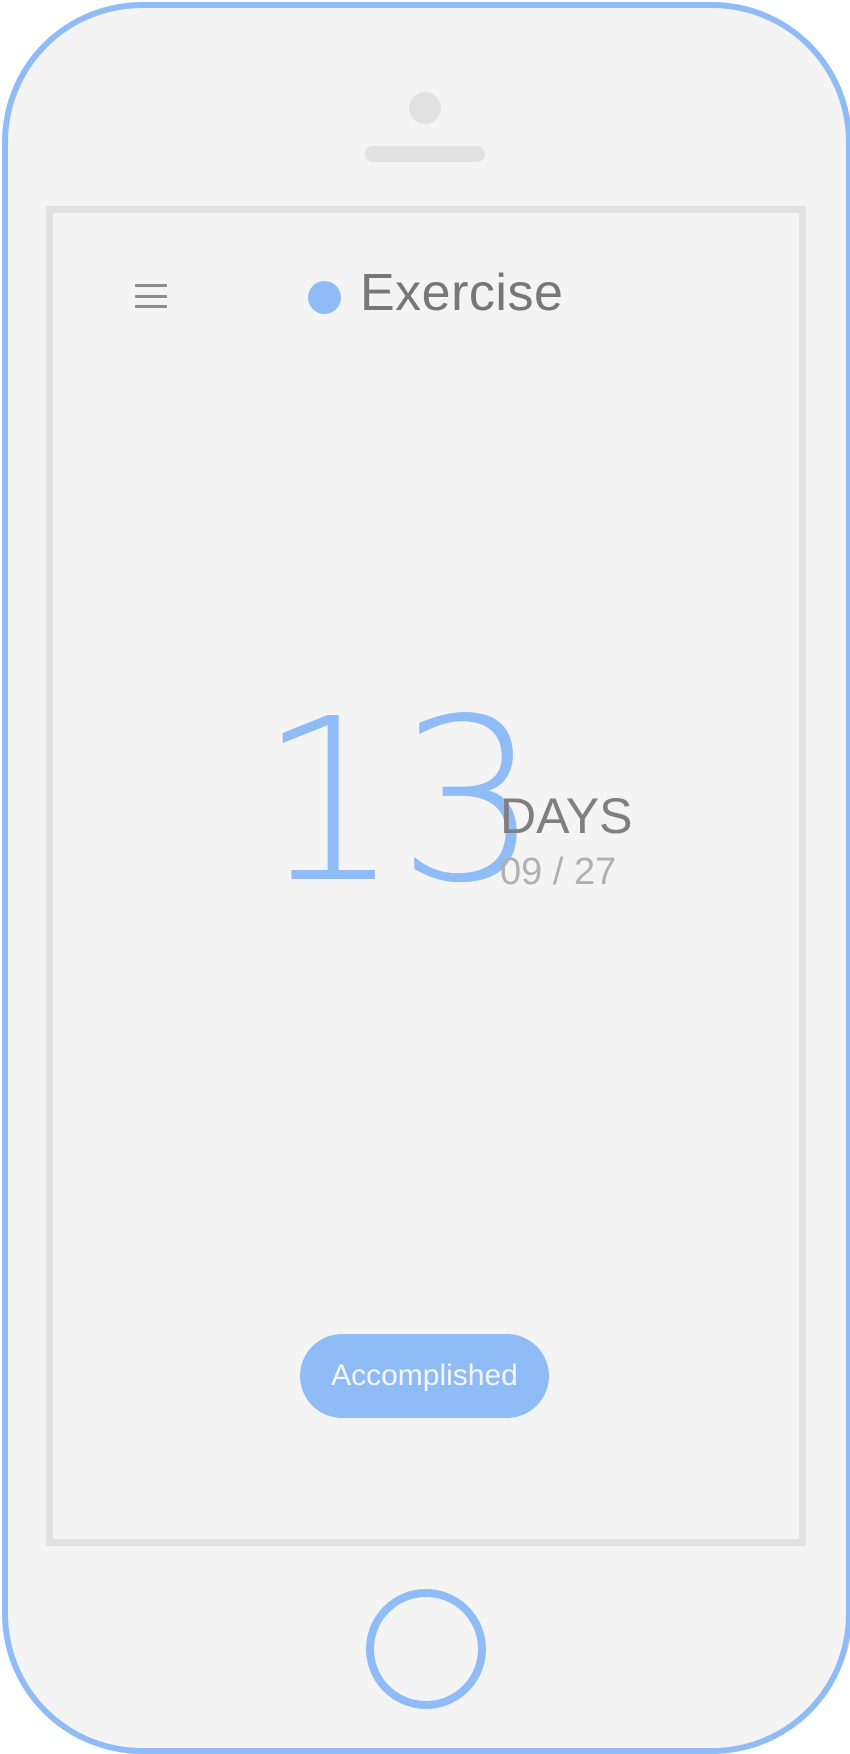 Image resolution: width=850 pixels, height=1754 pixels. What do you see at coordinates (324, 297) in the screenshot?
I see `habit-color-dot-icon` at bounding box center [324, 297].